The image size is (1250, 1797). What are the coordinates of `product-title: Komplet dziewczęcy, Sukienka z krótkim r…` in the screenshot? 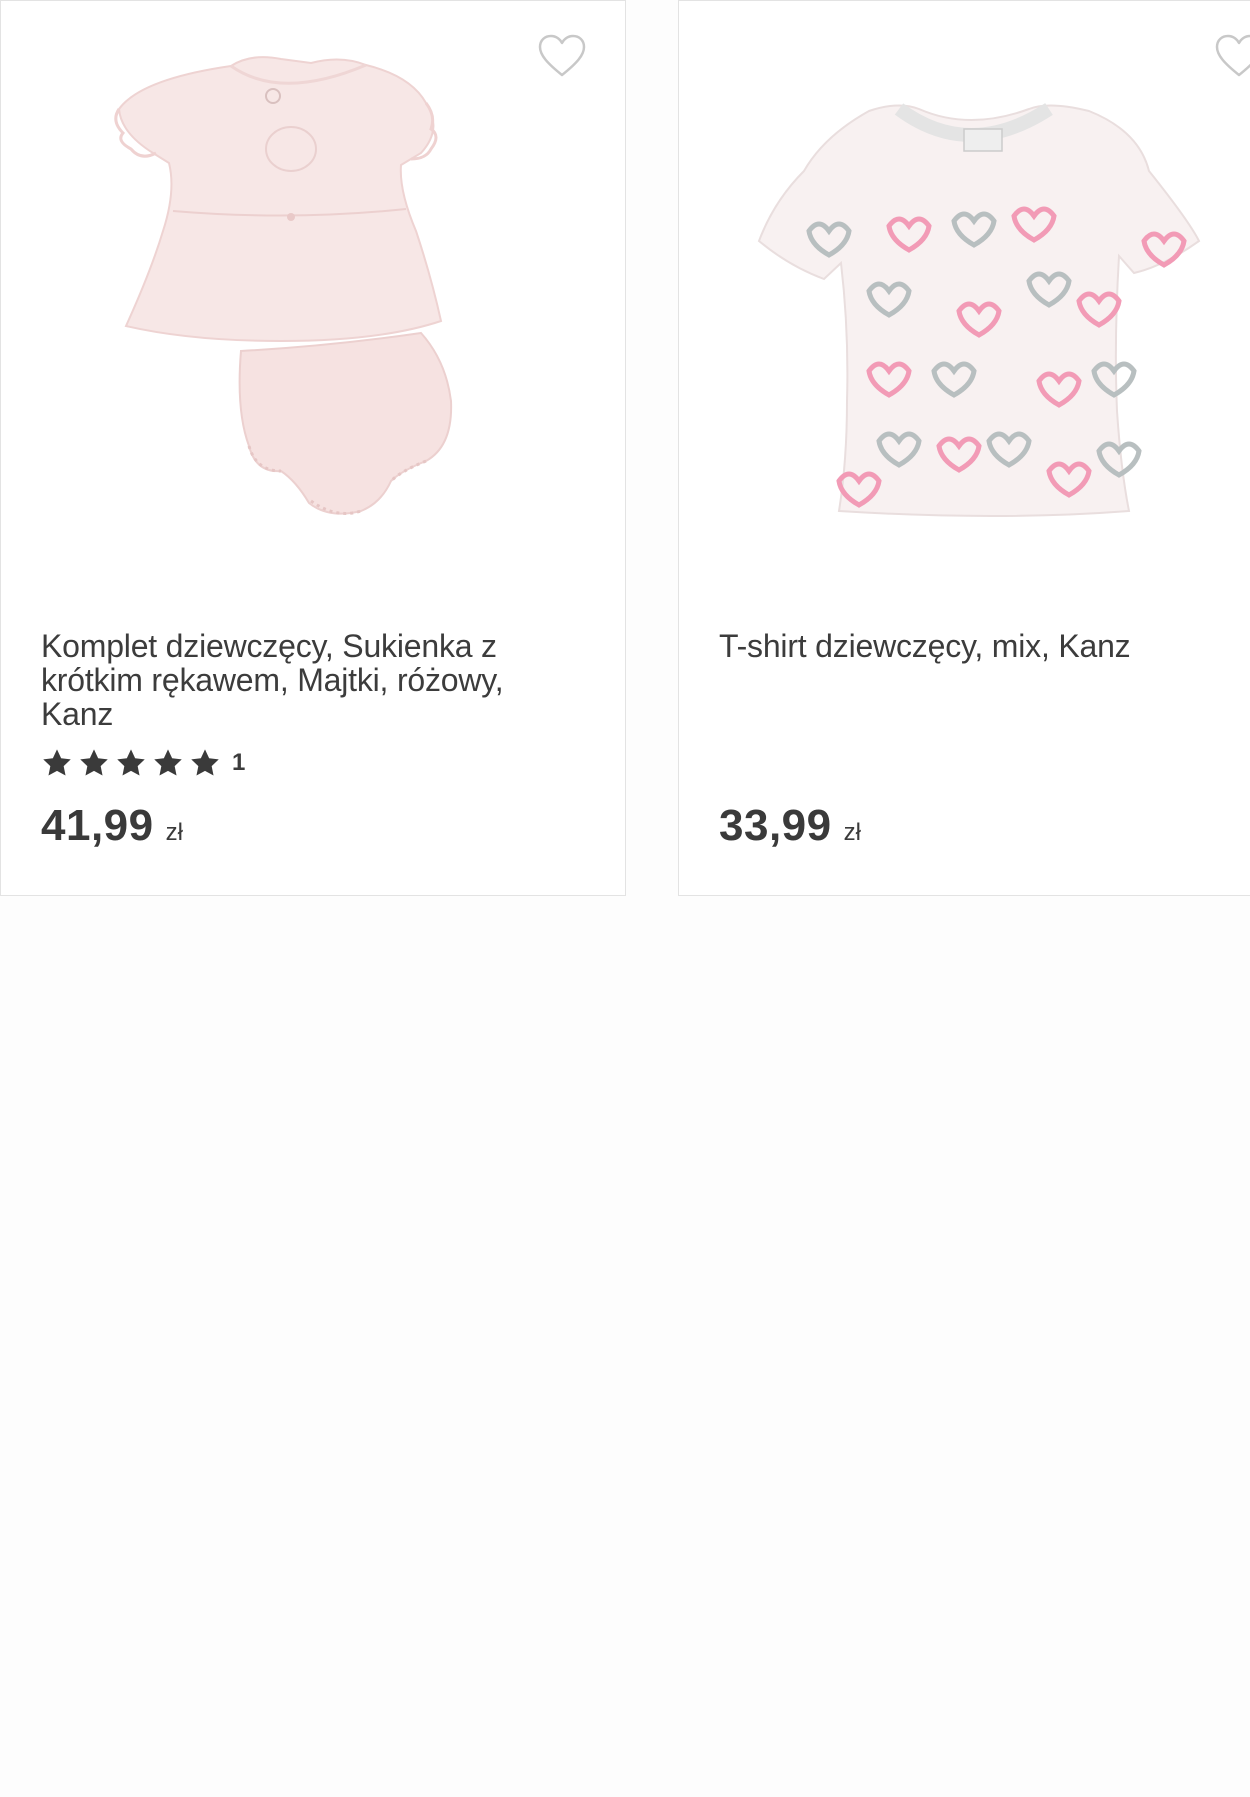 It's located at (311, 680).